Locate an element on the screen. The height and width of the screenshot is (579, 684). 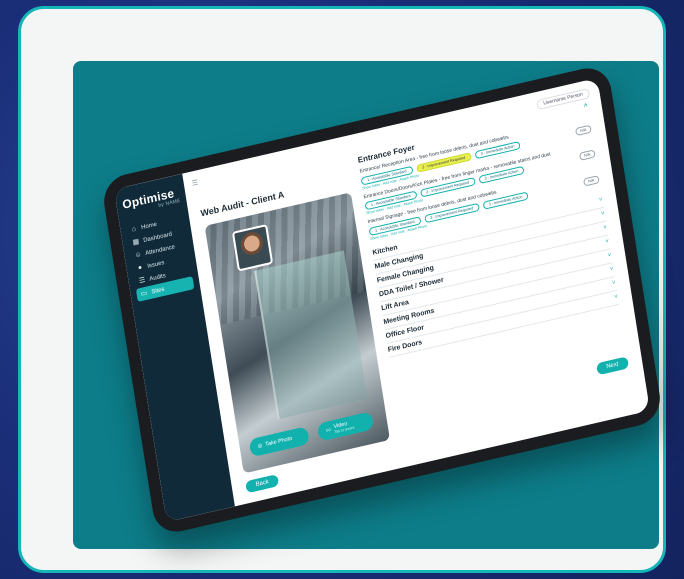
list-icon: ☰ is located at coordinates (142, 281).